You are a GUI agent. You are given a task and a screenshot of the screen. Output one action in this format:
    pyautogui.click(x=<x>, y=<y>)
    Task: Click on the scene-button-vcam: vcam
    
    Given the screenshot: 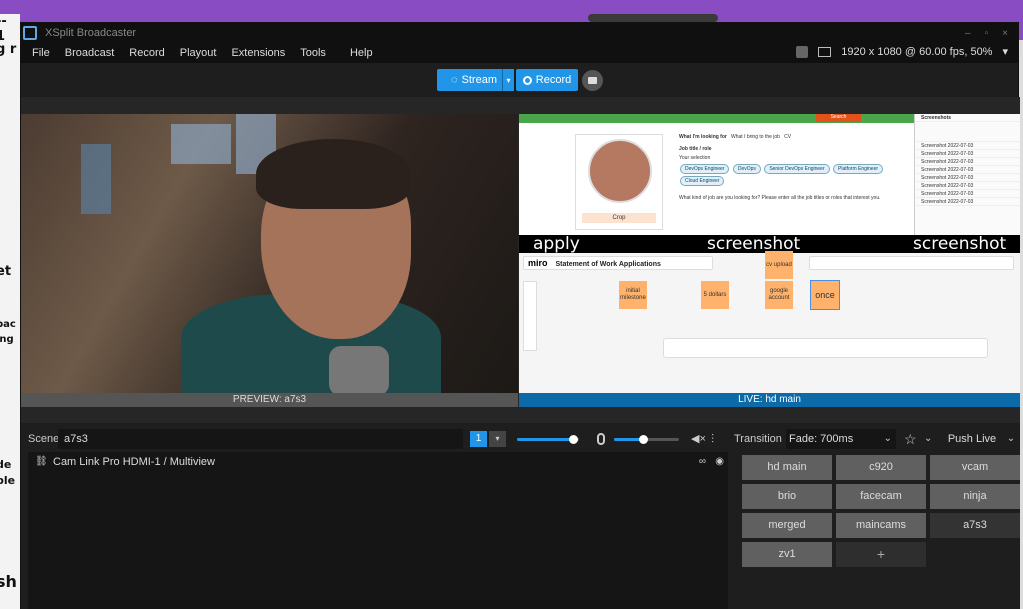 What is the action you would take?
    pyautogui.click(x=975, y=467)
    